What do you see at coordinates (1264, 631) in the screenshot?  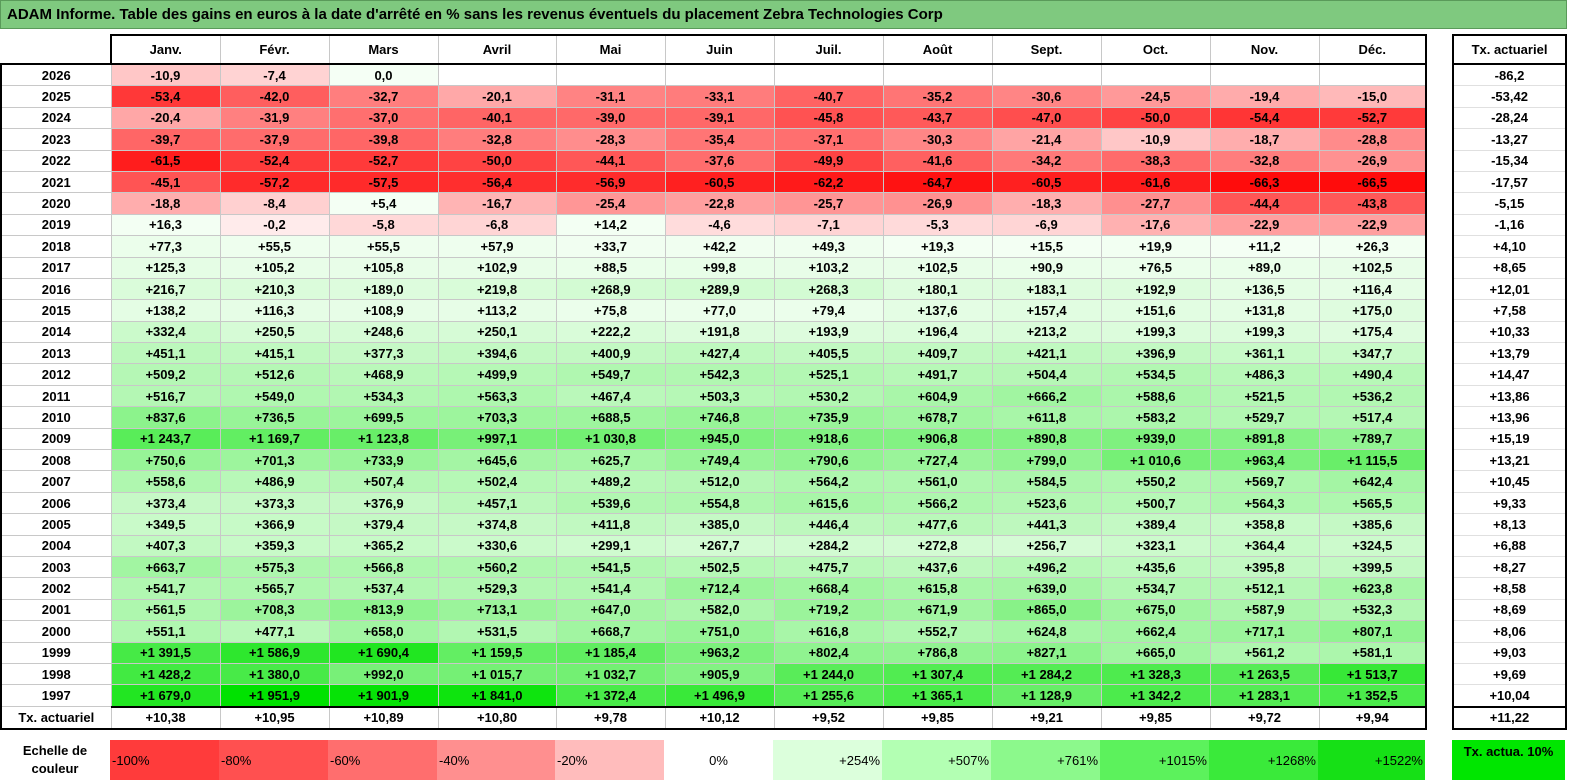 I see `value-cell: +717,1` at bounding box center [1264, 631].